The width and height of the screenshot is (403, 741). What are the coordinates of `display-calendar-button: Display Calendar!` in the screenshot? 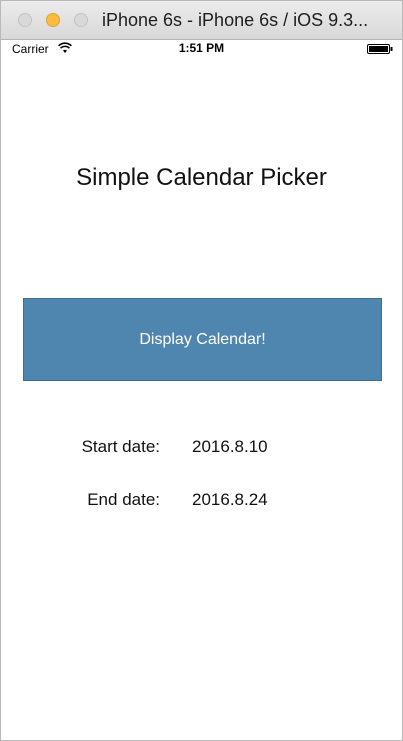 It's located at (202, 339).